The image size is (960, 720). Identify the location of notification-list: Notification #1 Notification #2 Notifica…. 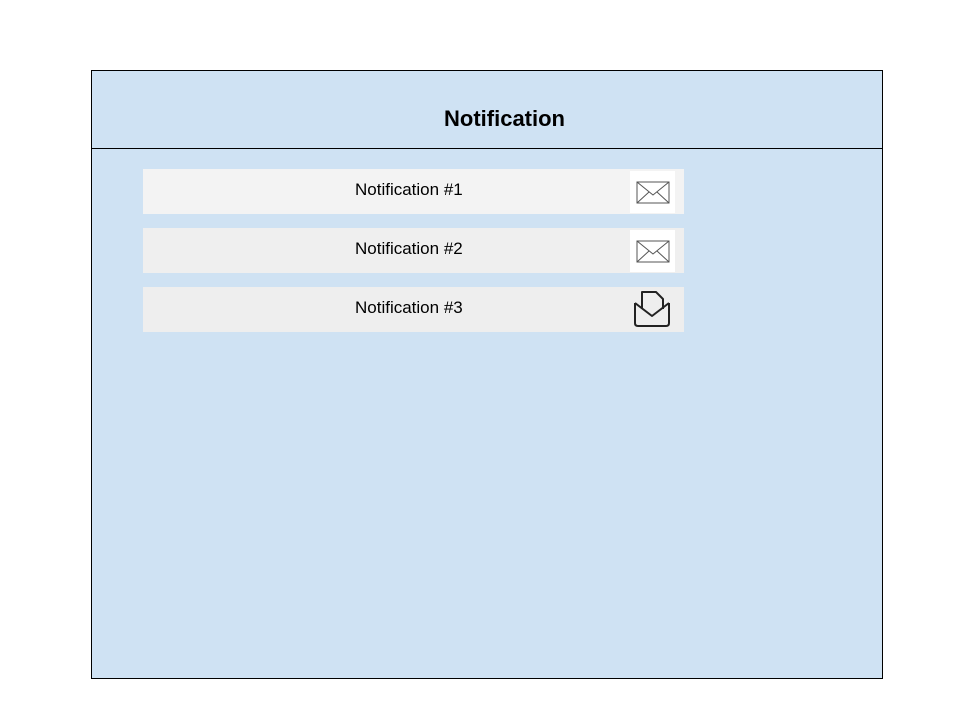
(413, 257).